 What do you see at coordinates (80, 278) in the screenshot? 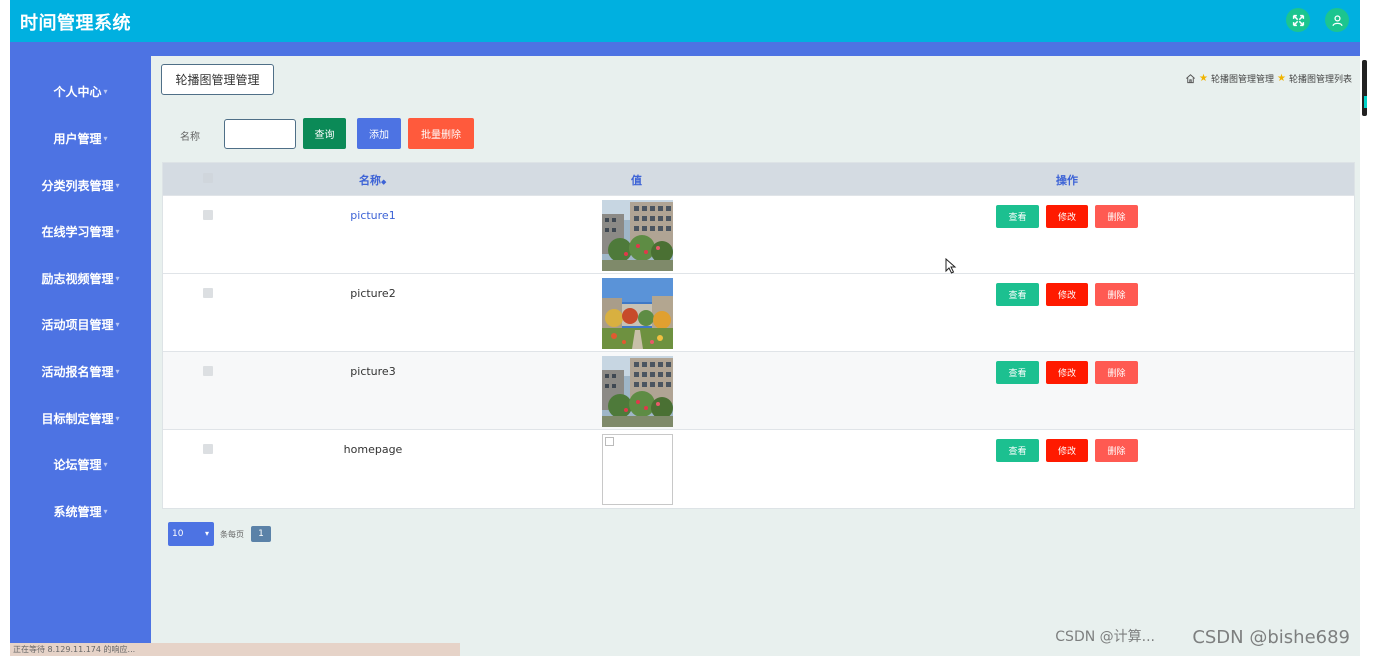
I see `sidebar-item-videos: 励志视频管理 ▾` at bounding box center [80, 278].